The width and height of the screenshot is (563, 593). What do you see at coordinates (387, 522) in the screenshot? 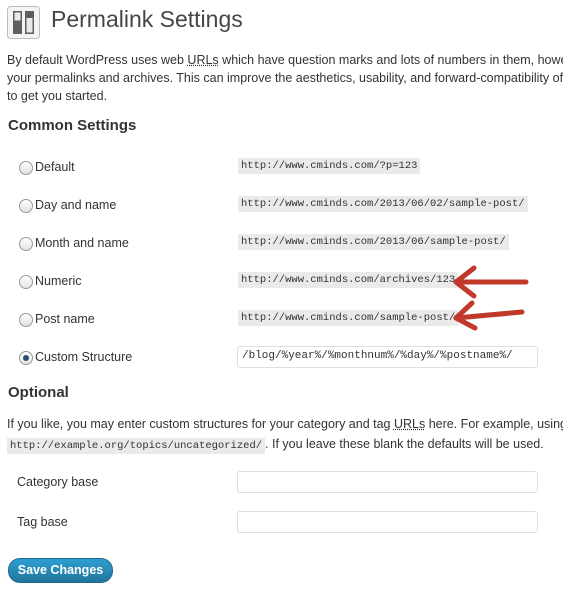
I see `tag-base-input` at bounding box center [387, 522].